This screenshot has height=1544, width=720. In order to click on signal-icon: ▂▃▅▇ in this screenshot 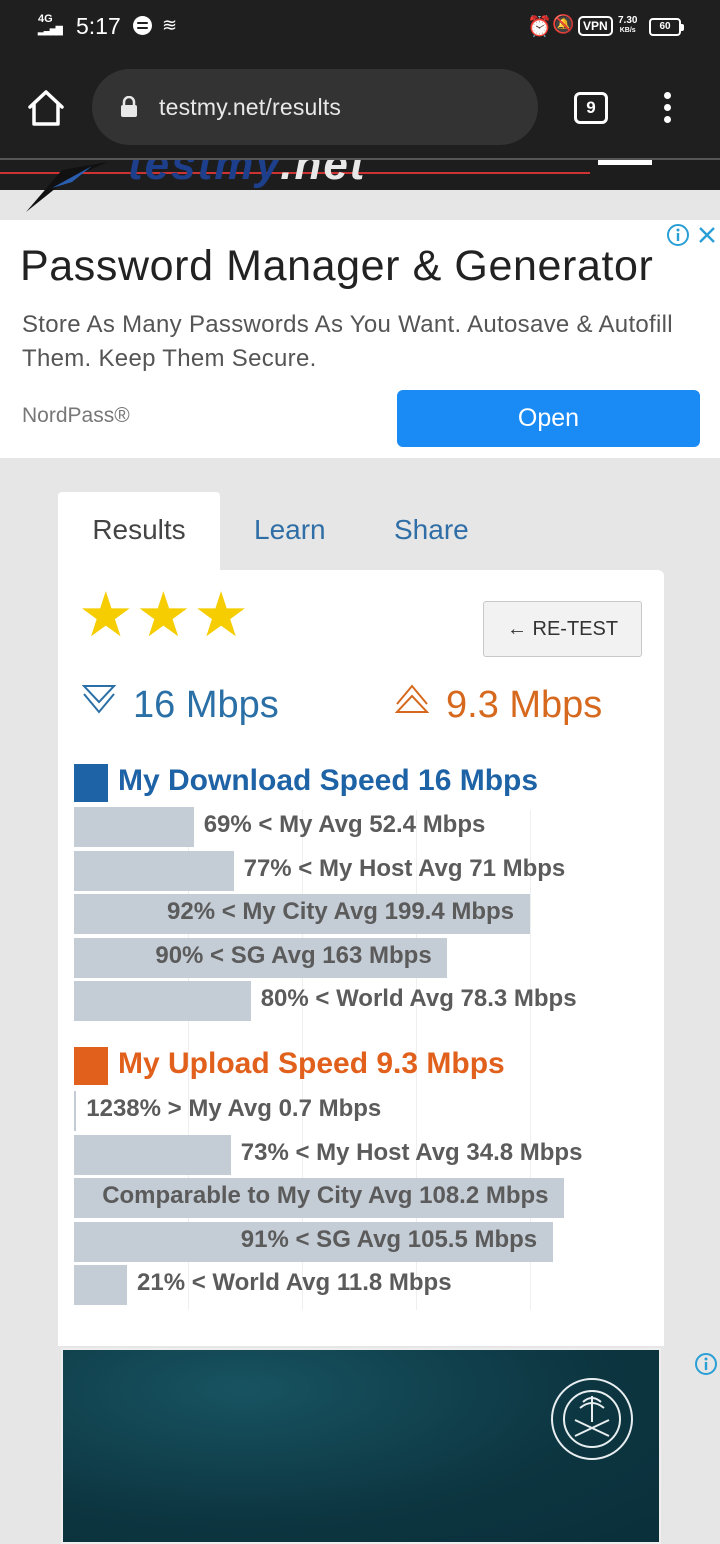, I will do `click(50, 30)`.